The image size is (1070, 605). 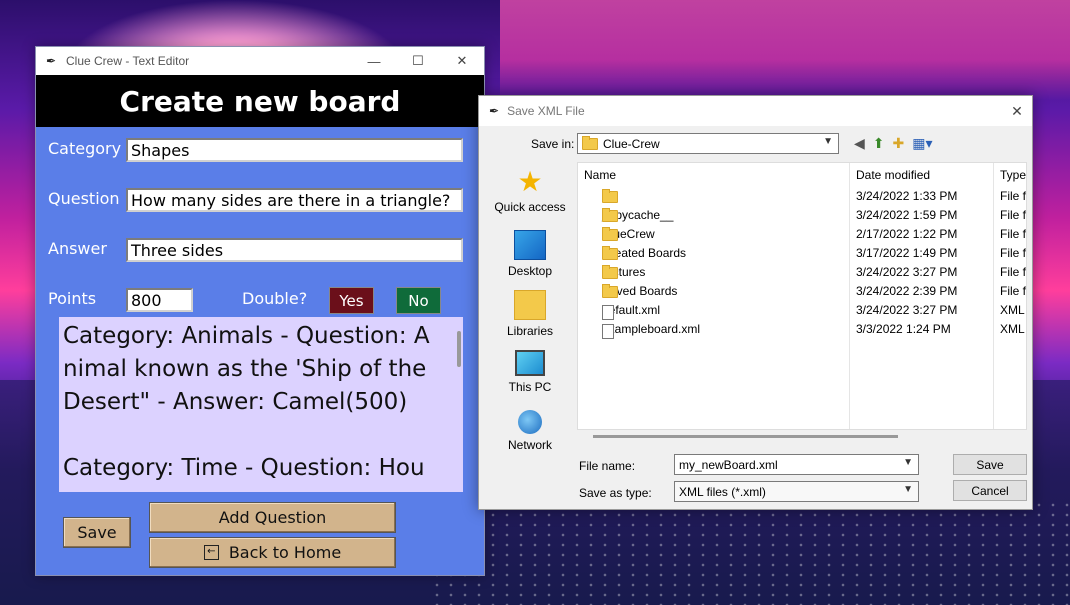 I want to click on file-name-label: File name:, so click(x=607, y=466).